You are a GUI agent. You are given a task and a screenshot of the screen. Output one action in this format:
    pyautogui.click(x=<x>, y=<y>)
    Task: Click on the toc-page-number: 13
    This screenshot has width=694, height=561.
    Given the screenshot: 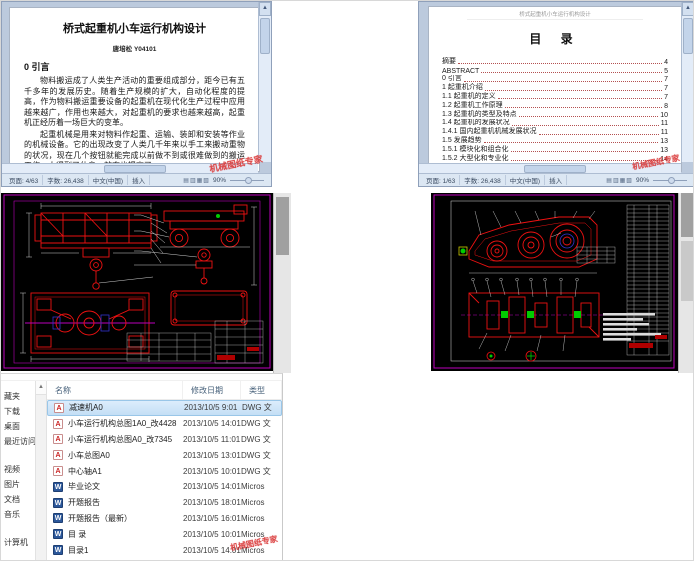 What is the action you would take?
    pyautogui.click(x=664, y=141)
    